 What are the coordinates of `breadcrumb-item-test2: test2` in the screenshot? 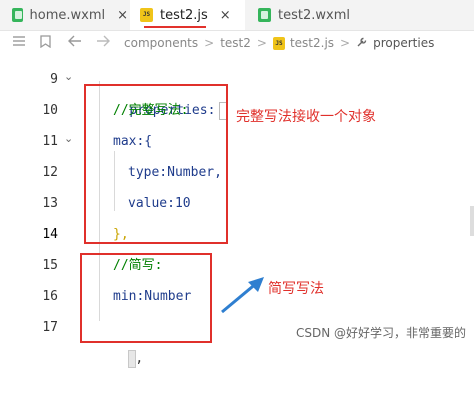 It's located at (235, 43).